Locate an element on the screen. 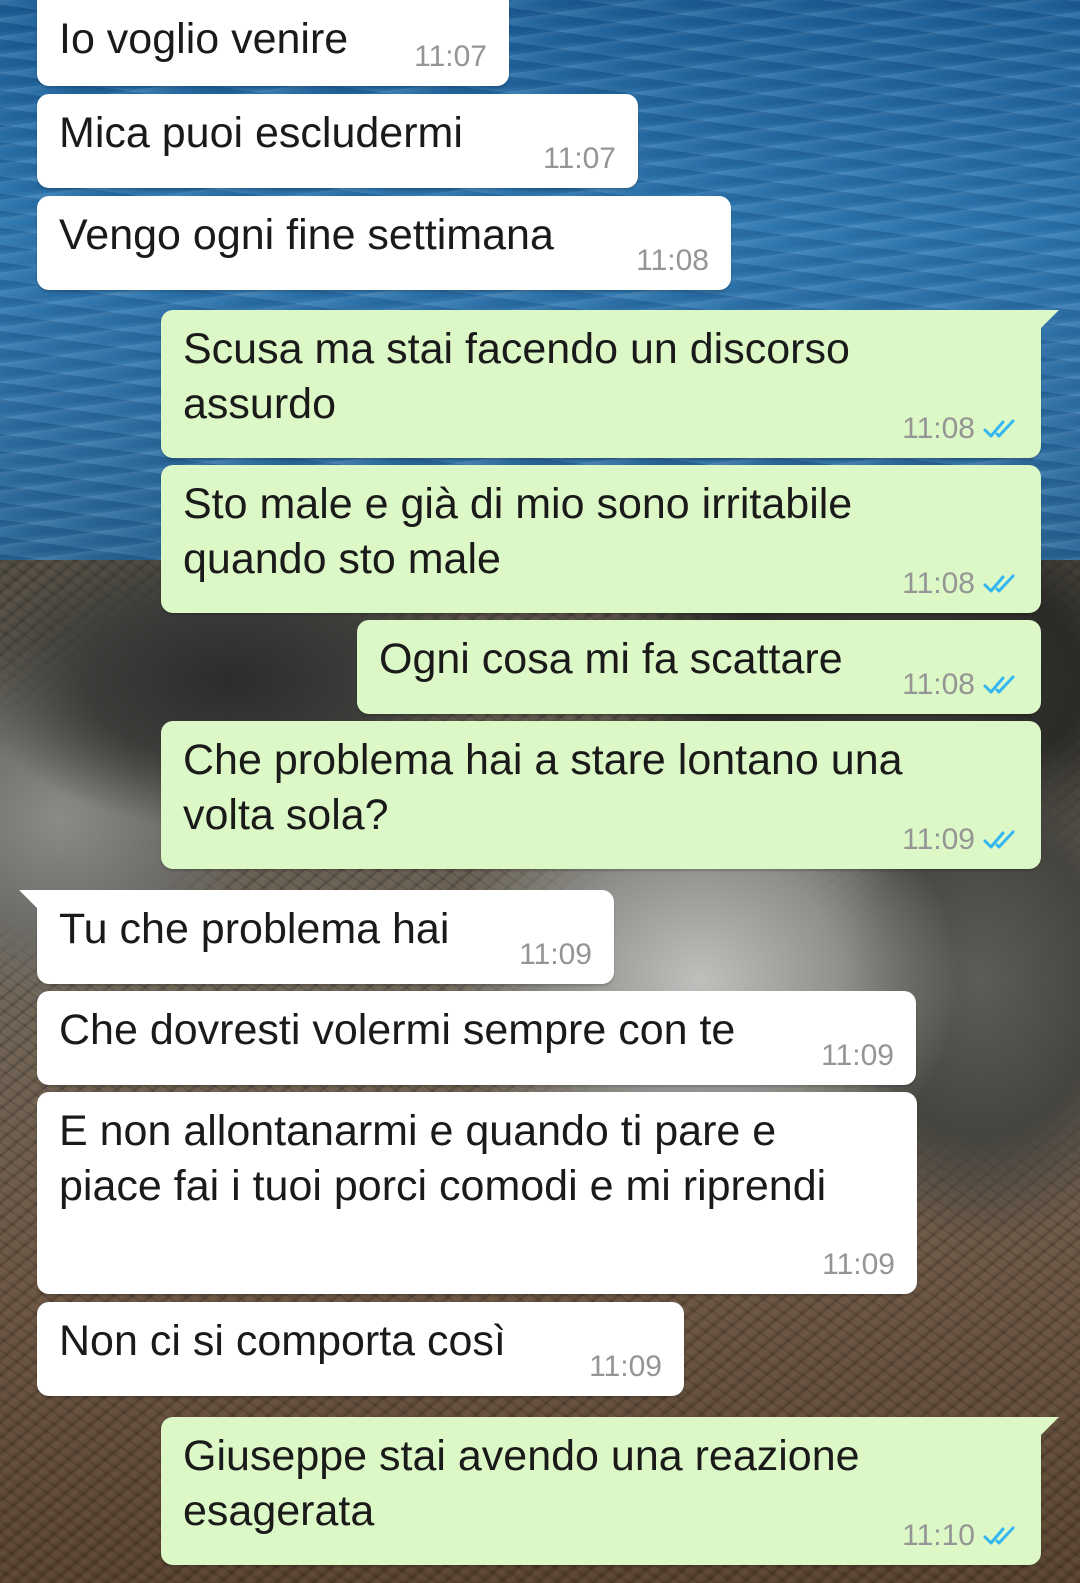 This screenshot has width=1080, height=1583. message-time: 11:10 is located at coordinates (938, 1535).